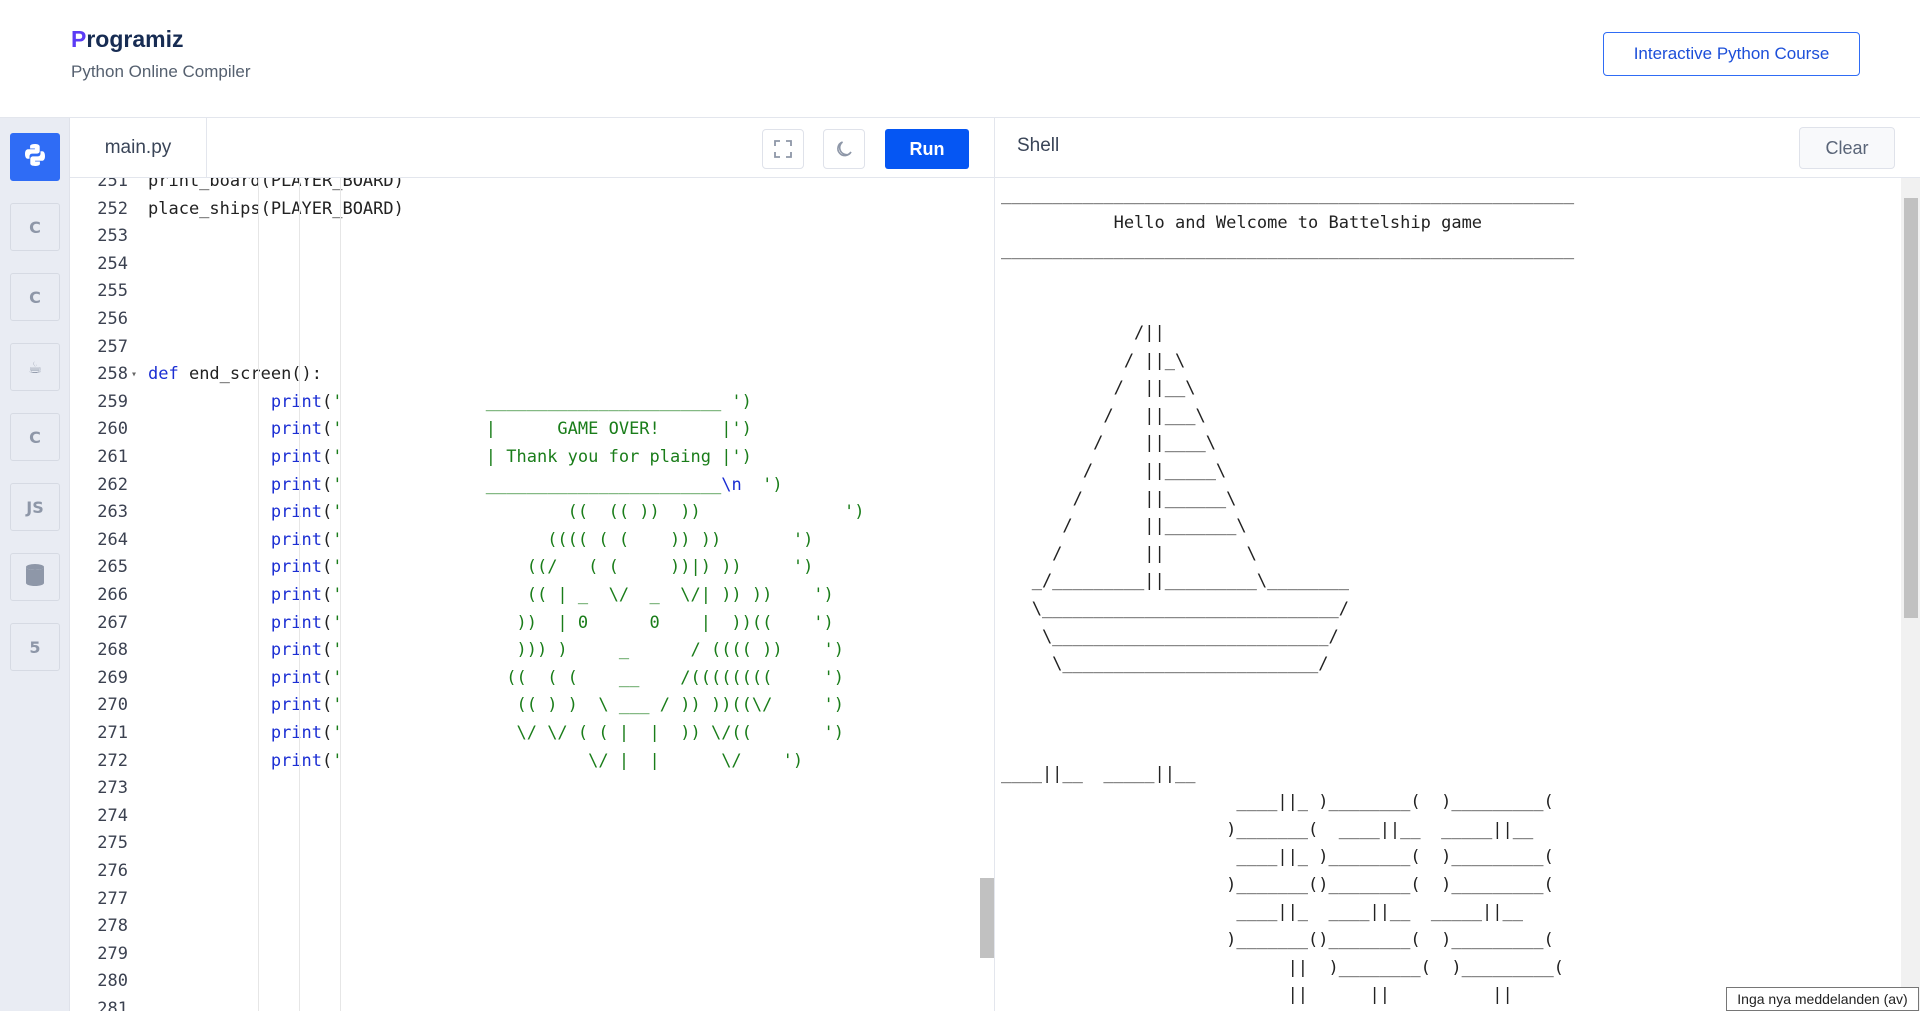 This screenshot has width=1920, height=1011. I want to click on js-lang-icon: JS, so click(35, 507).